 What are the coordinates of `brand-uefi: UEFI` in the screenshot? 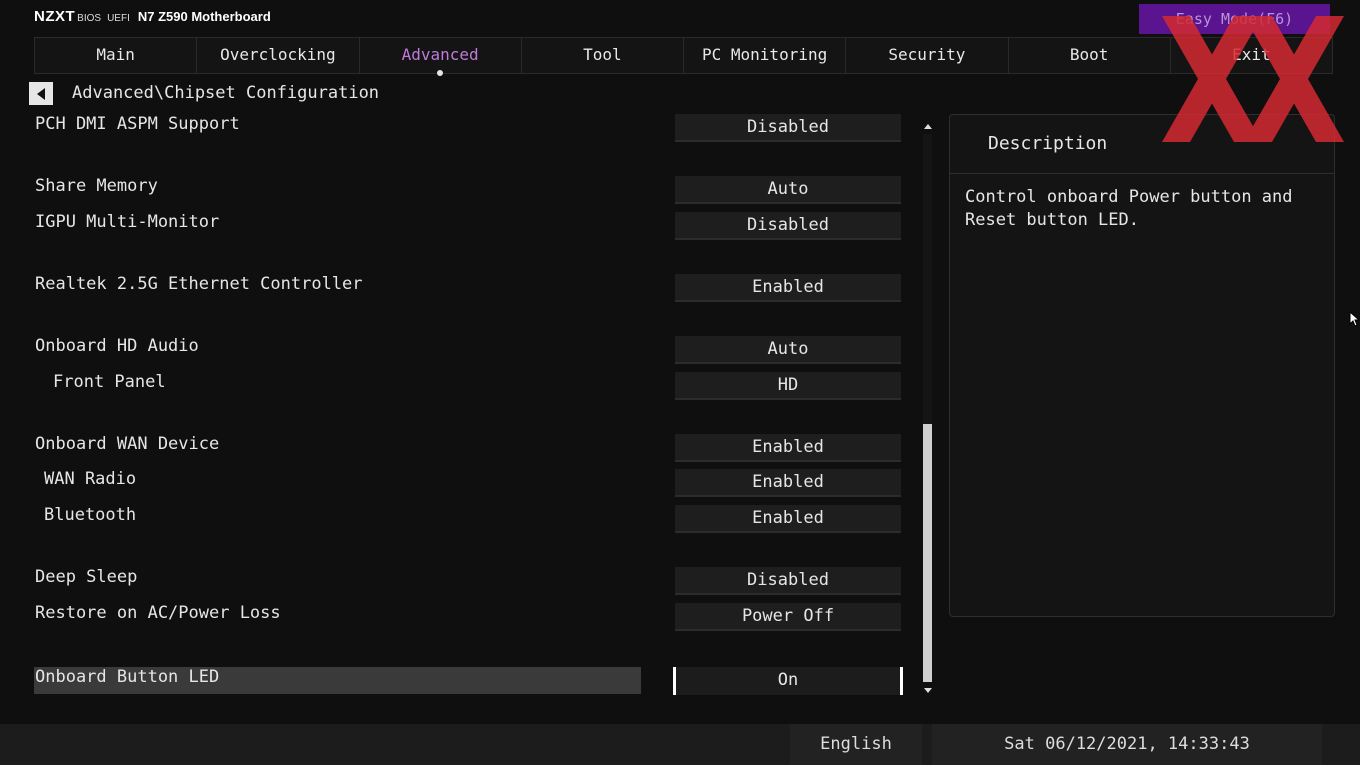 It's located at (118, 18).